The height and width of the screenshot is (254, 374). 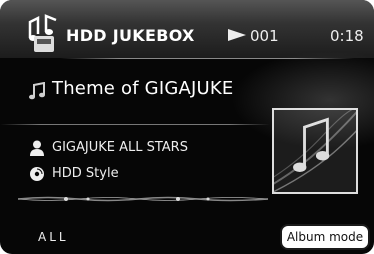 What do you see at coordinates (42, 33) in the screenshot?
I see `jukebox-notes-icon` at bounding box center [42, 33].